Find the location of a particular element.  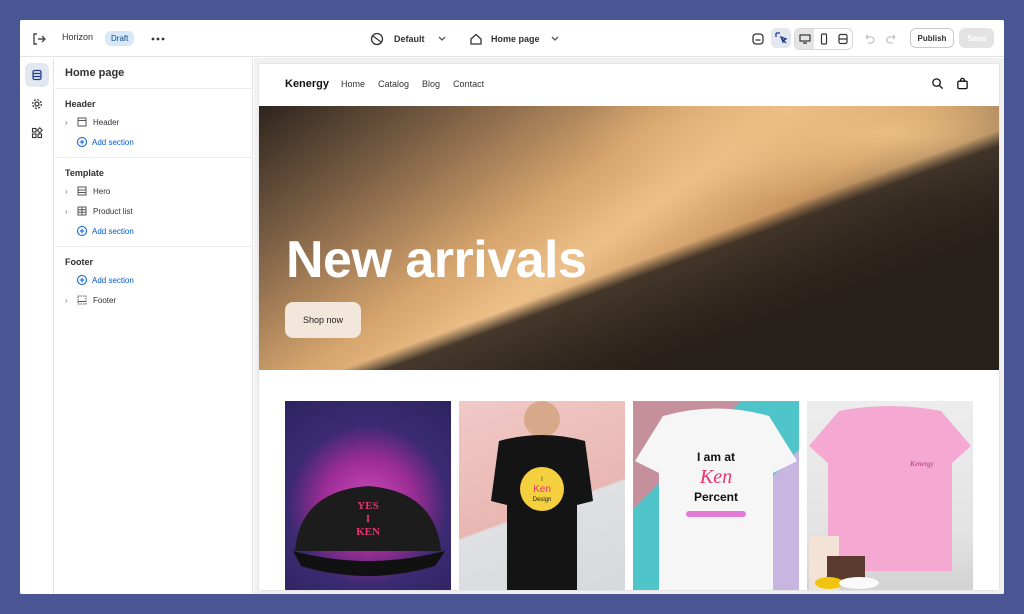

template-select: Default is located at coordinates (409, 39).